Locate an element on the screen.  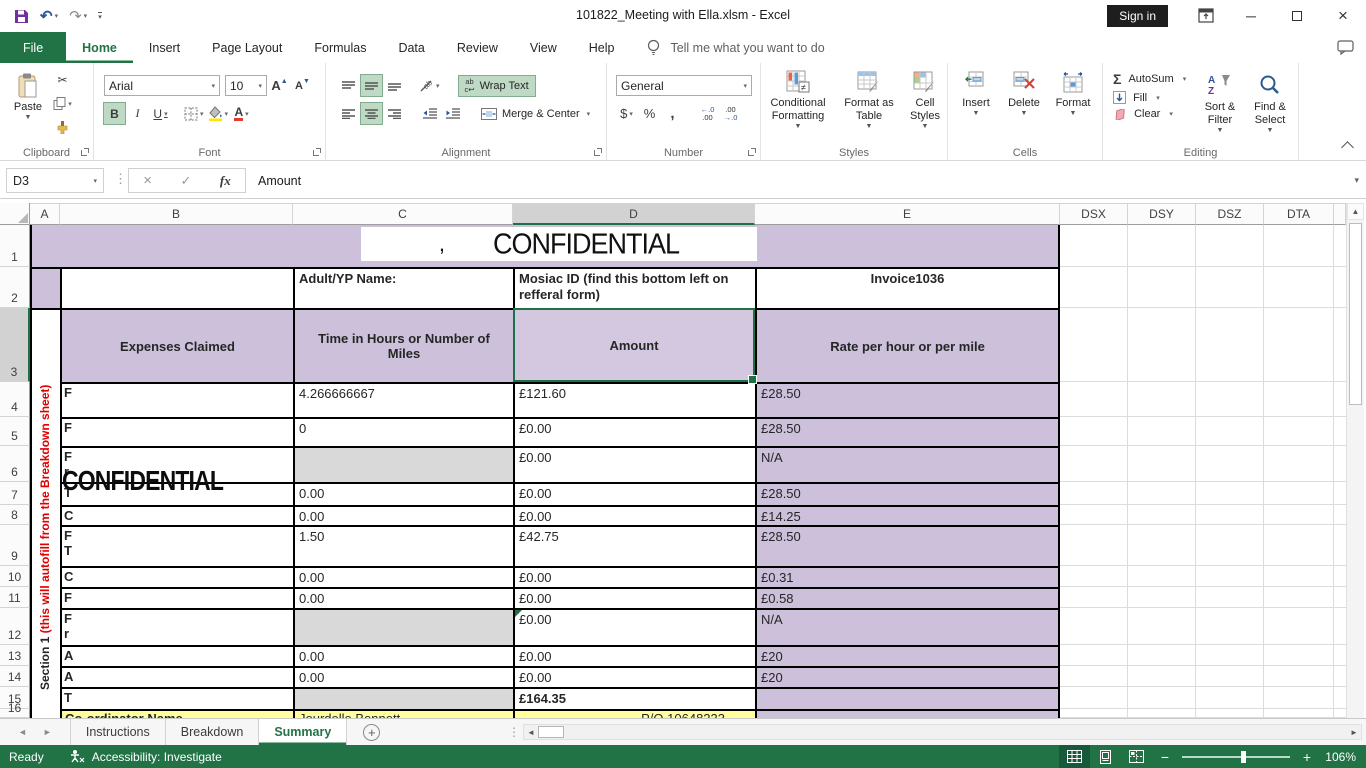
cell-DSZ15 is located at coordinates (1230, 698).